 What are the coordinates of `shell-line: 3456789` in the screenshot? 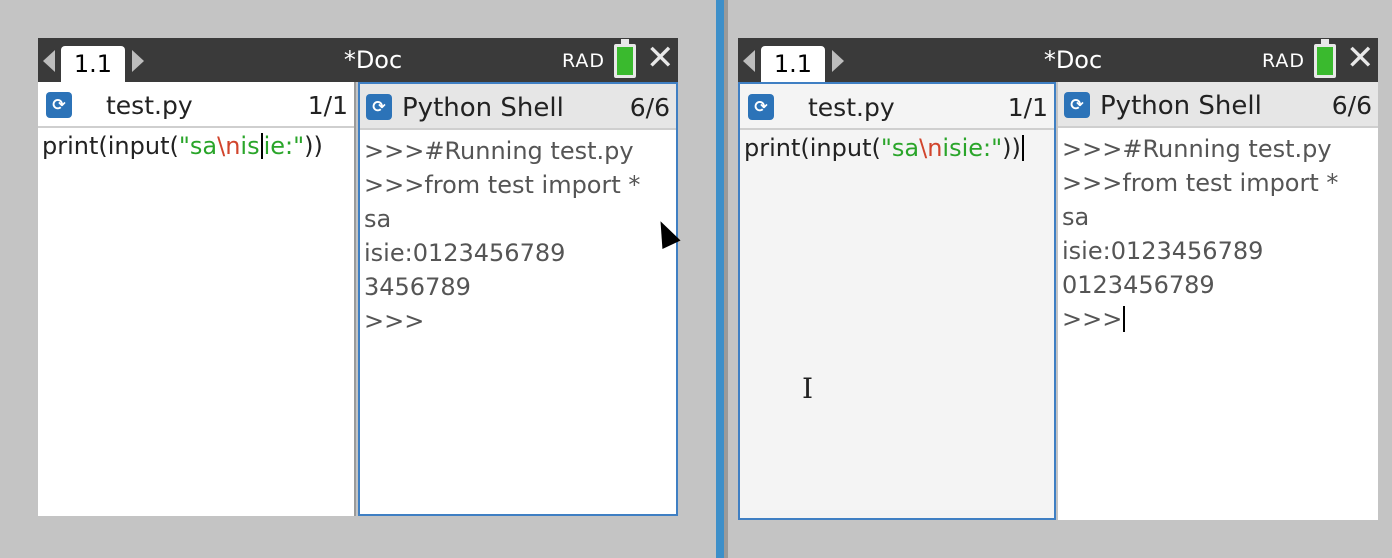 It's located at (417, 287).